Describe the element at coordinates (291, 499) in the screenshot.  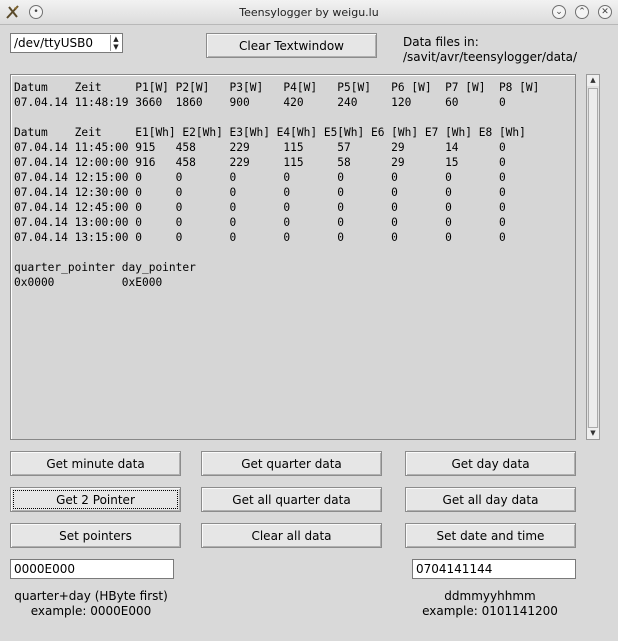
I see `get-all-quarter-data-button: Get all quarter data` at that location.